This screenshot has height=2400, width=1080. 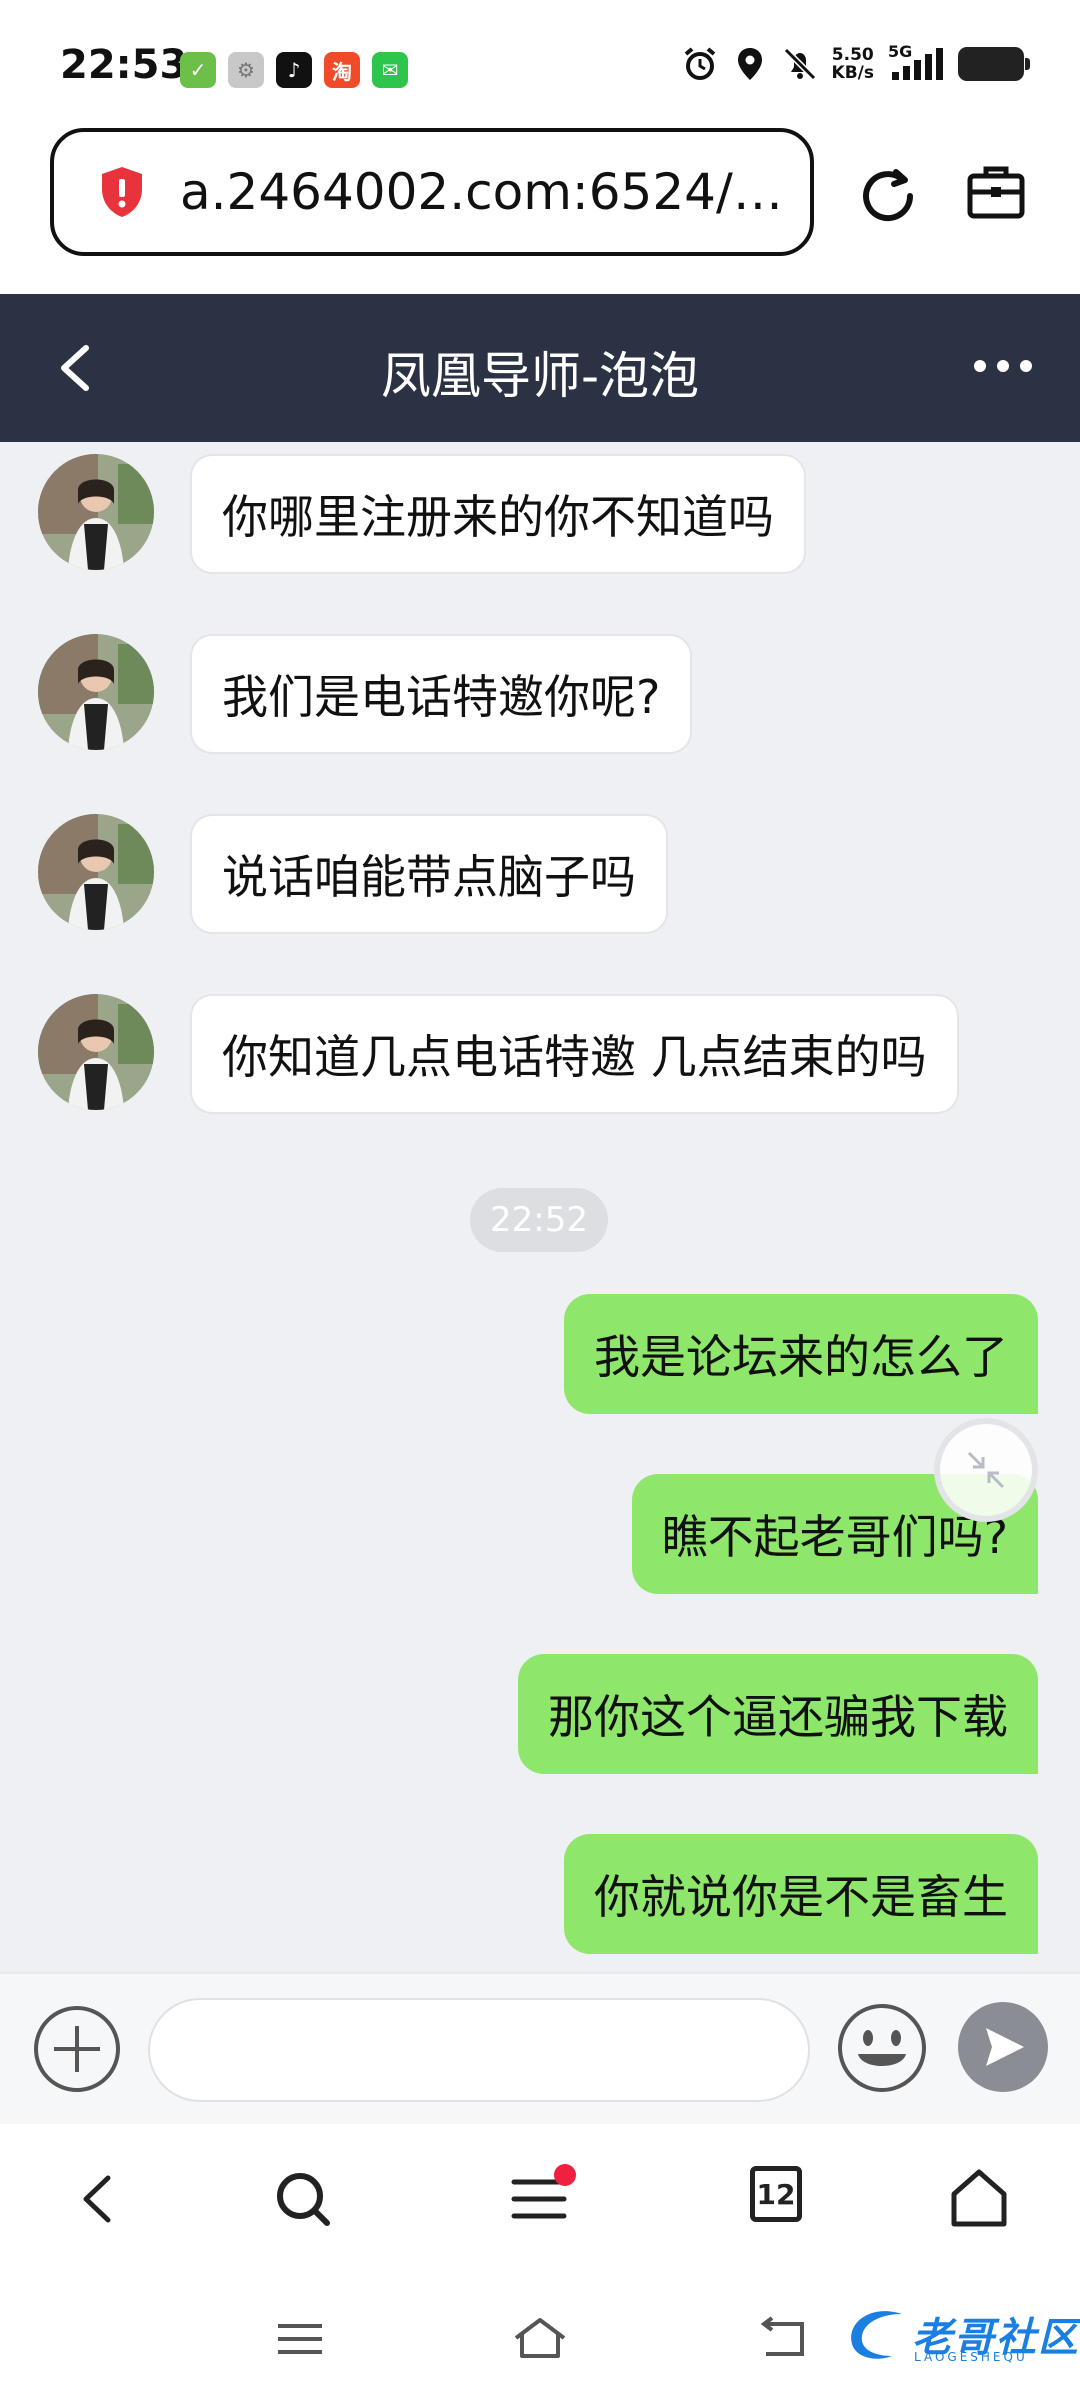 I want to click on incoming-bubble: 你哪里注册来的你不知道吗, so click(x=498, y=514).